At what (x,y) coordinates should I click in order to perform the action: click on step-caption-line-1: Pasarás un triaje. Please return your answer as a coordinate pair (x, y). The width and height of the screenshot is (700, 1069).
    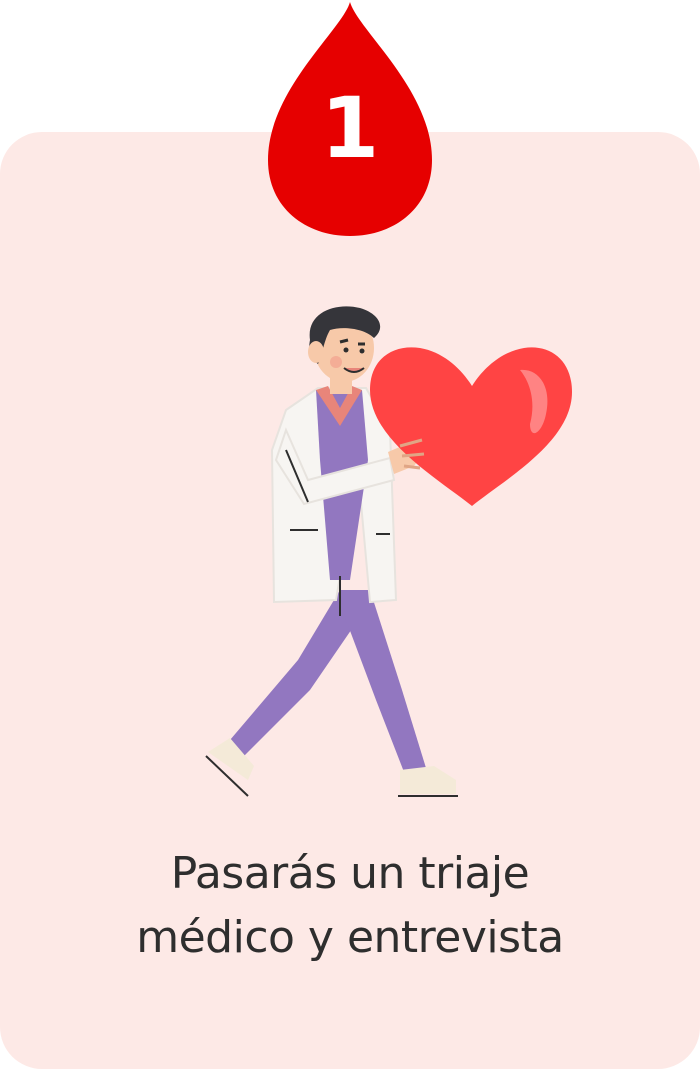
    Looking at the image, I should click on (350, 873).